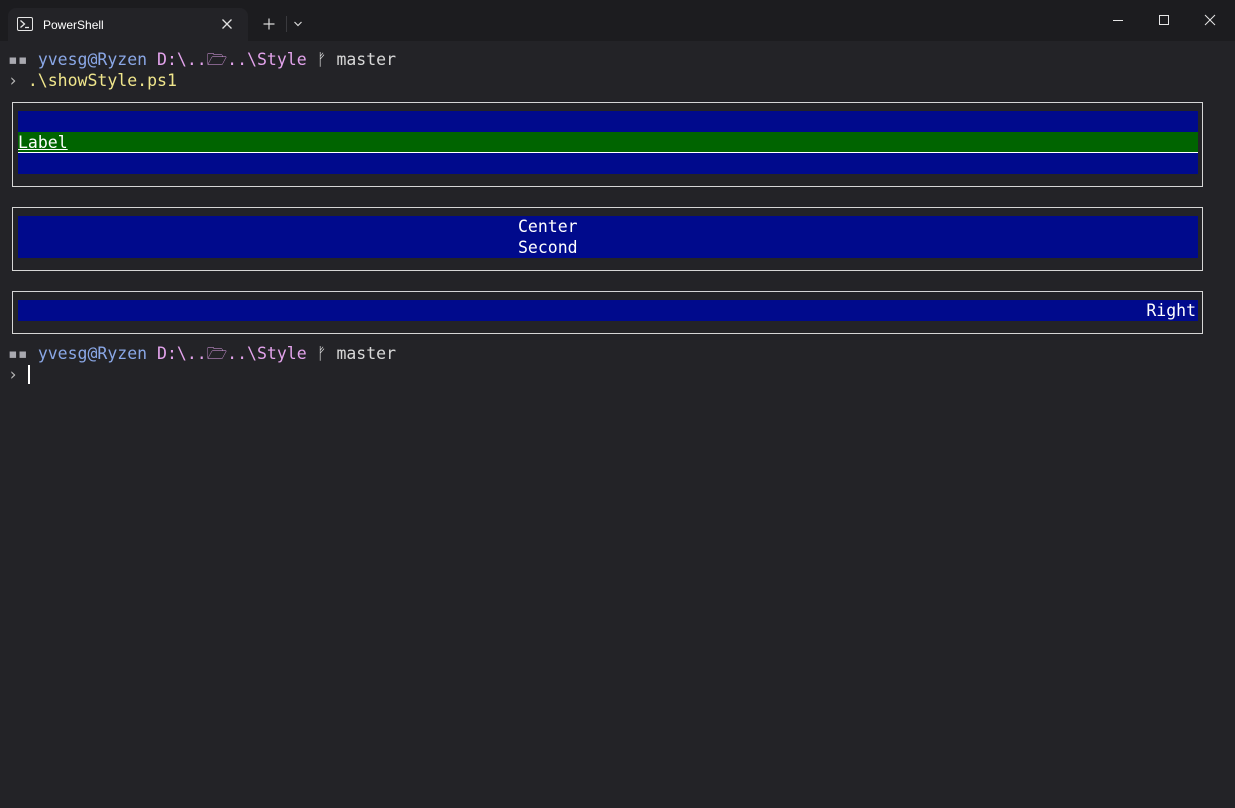 The height and width of the screenshot is (808, 1235). Describe the element at coordinates (617, 20) in the screenshot. I see `title-bar: PowerShell` at that location.